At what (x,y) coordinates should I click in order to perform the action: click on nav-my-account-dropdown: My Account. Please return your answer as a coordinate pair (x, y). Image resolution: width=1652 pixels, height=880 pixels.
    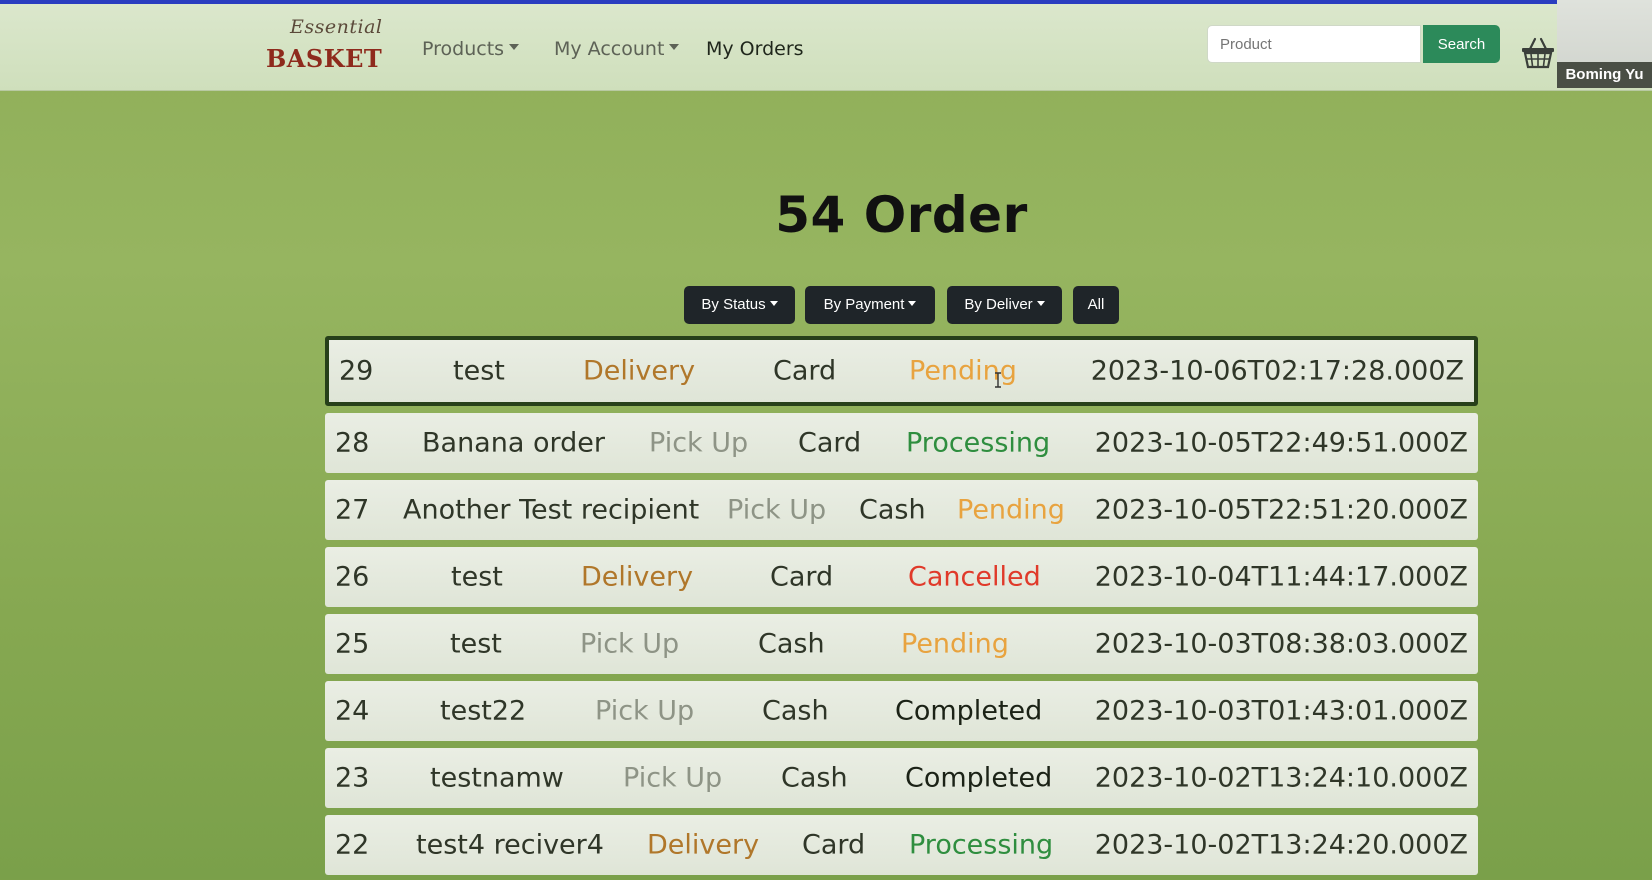
    Looking at the image, I should click on (617, 49).